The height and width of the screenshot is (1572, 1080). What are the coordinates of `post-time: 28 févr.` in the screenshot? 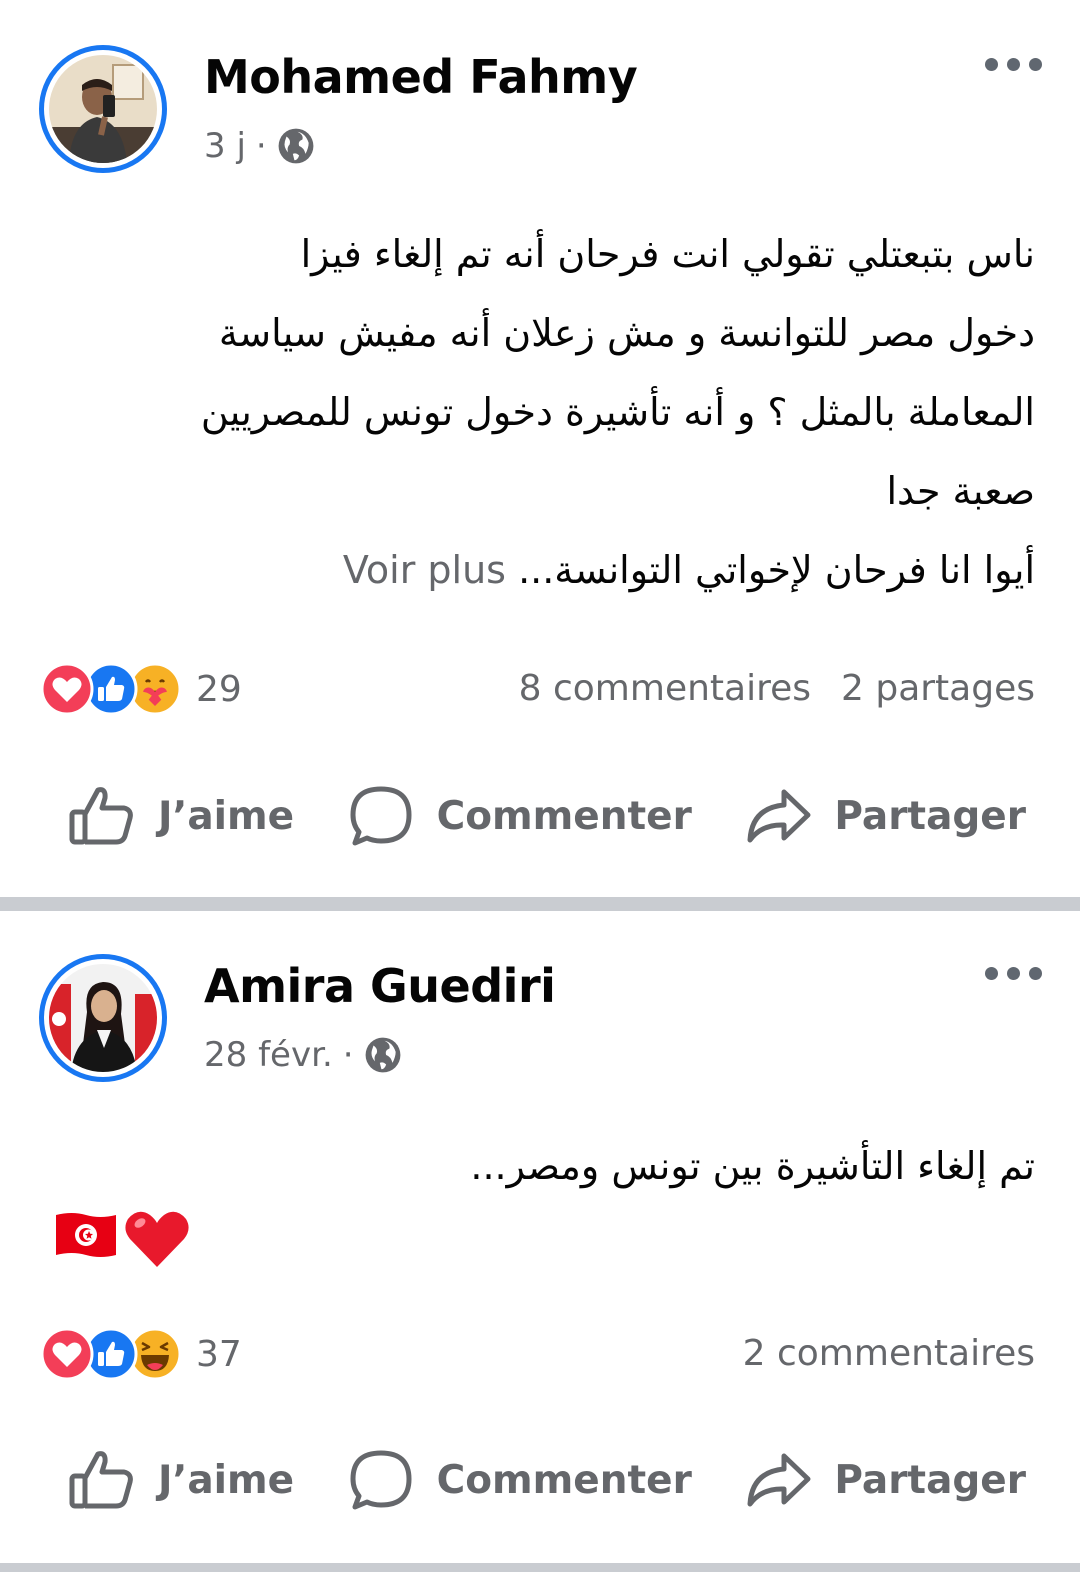 It's located at (268, 1055).